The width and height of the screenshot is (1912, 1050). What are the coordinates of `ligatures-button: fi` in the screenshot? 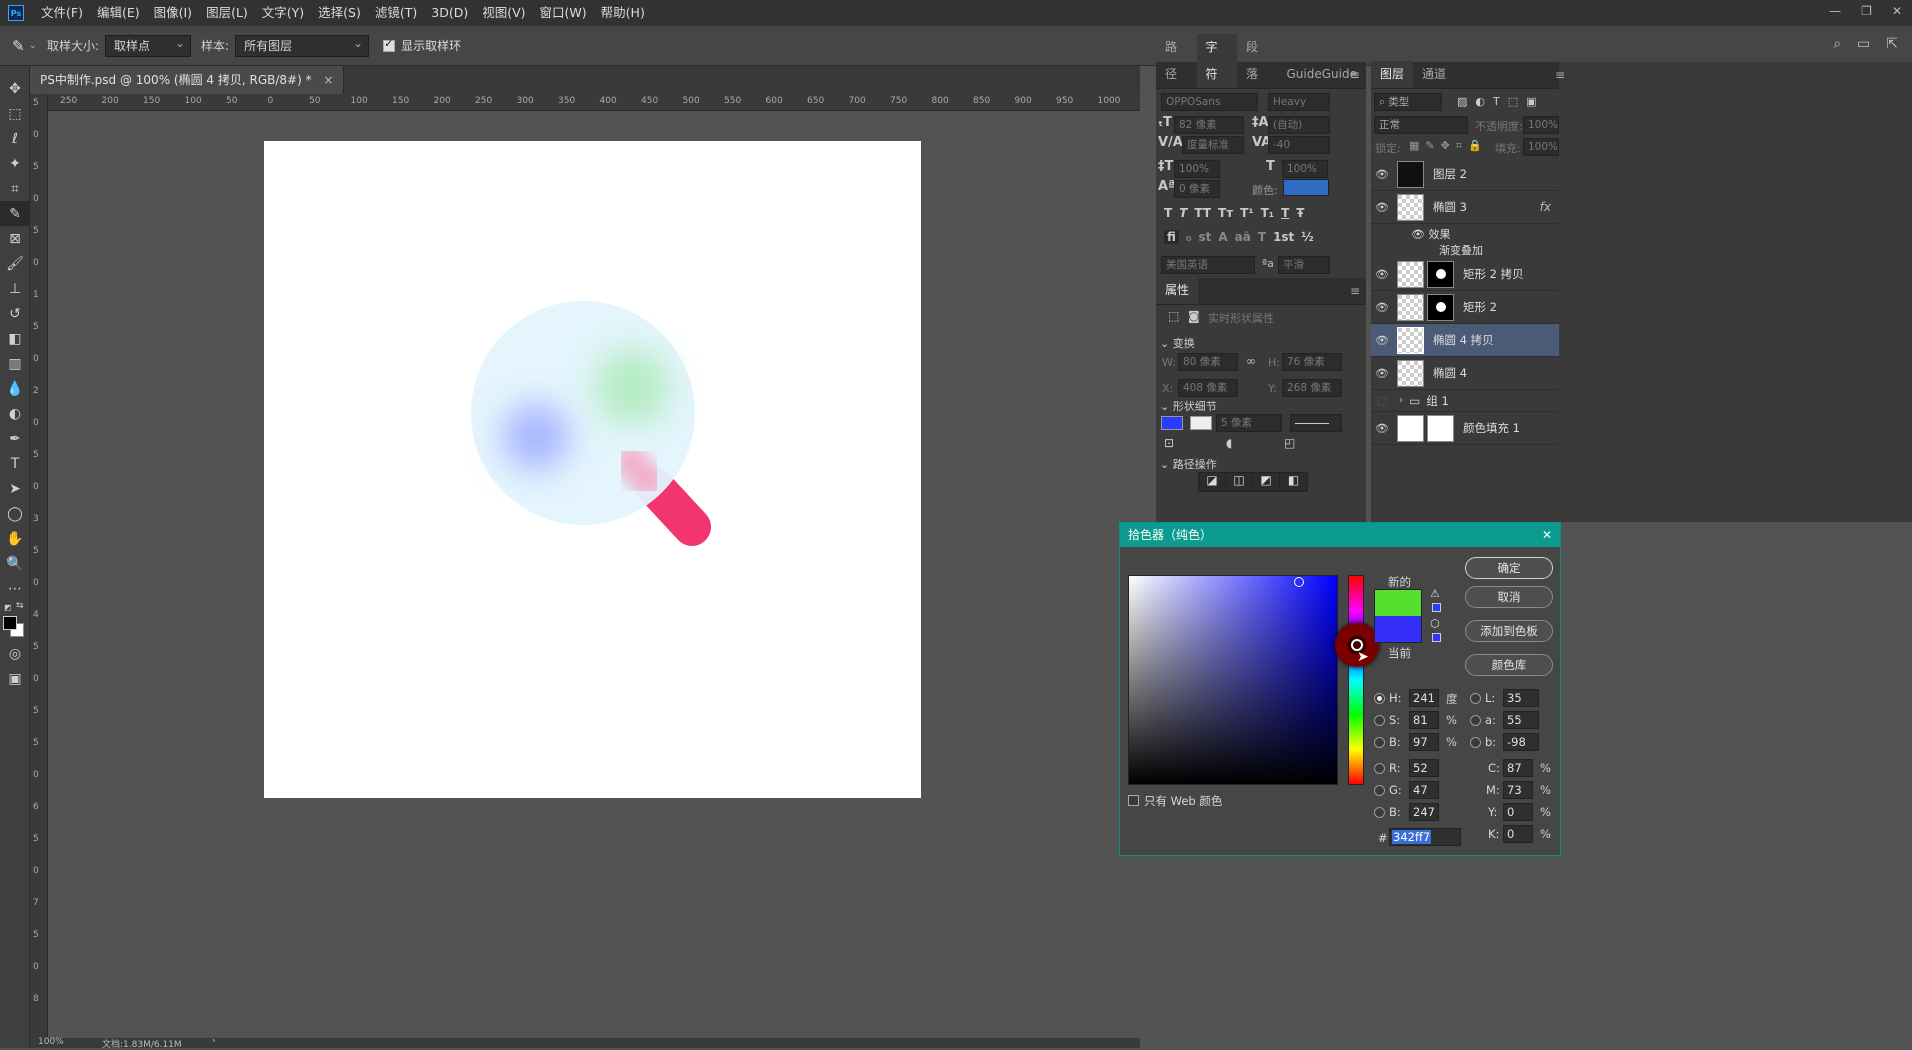 It's located at (1171, 237).